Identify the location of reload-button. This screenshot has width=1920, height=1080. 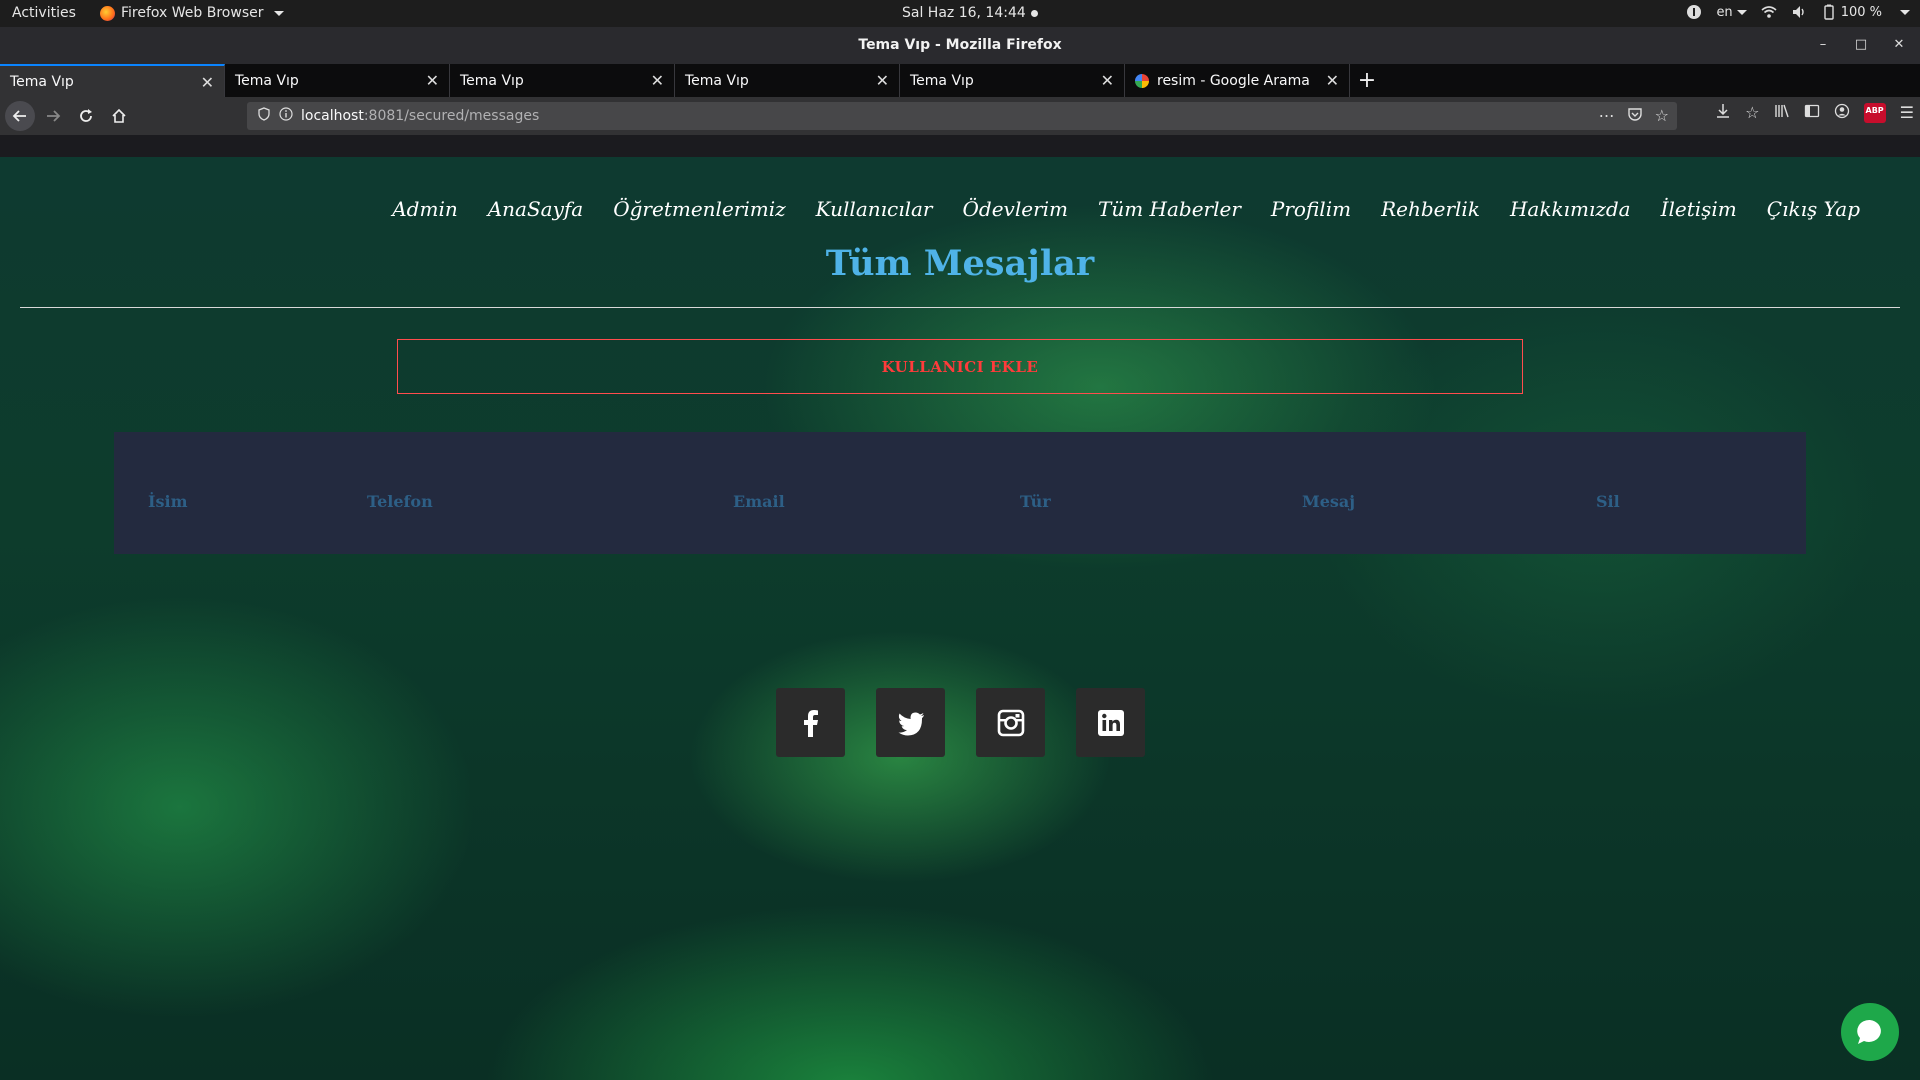
(86, 116).